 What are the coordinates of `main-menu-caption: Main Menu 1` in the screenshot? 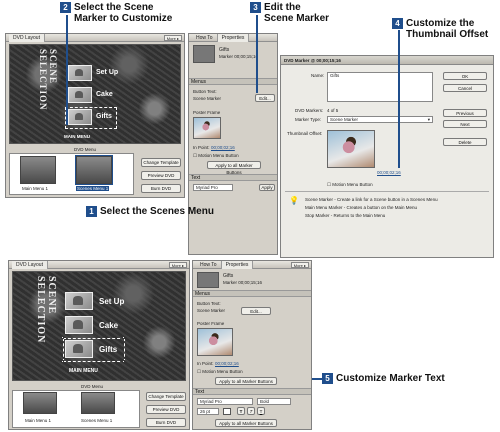 It's located at (35, 188).